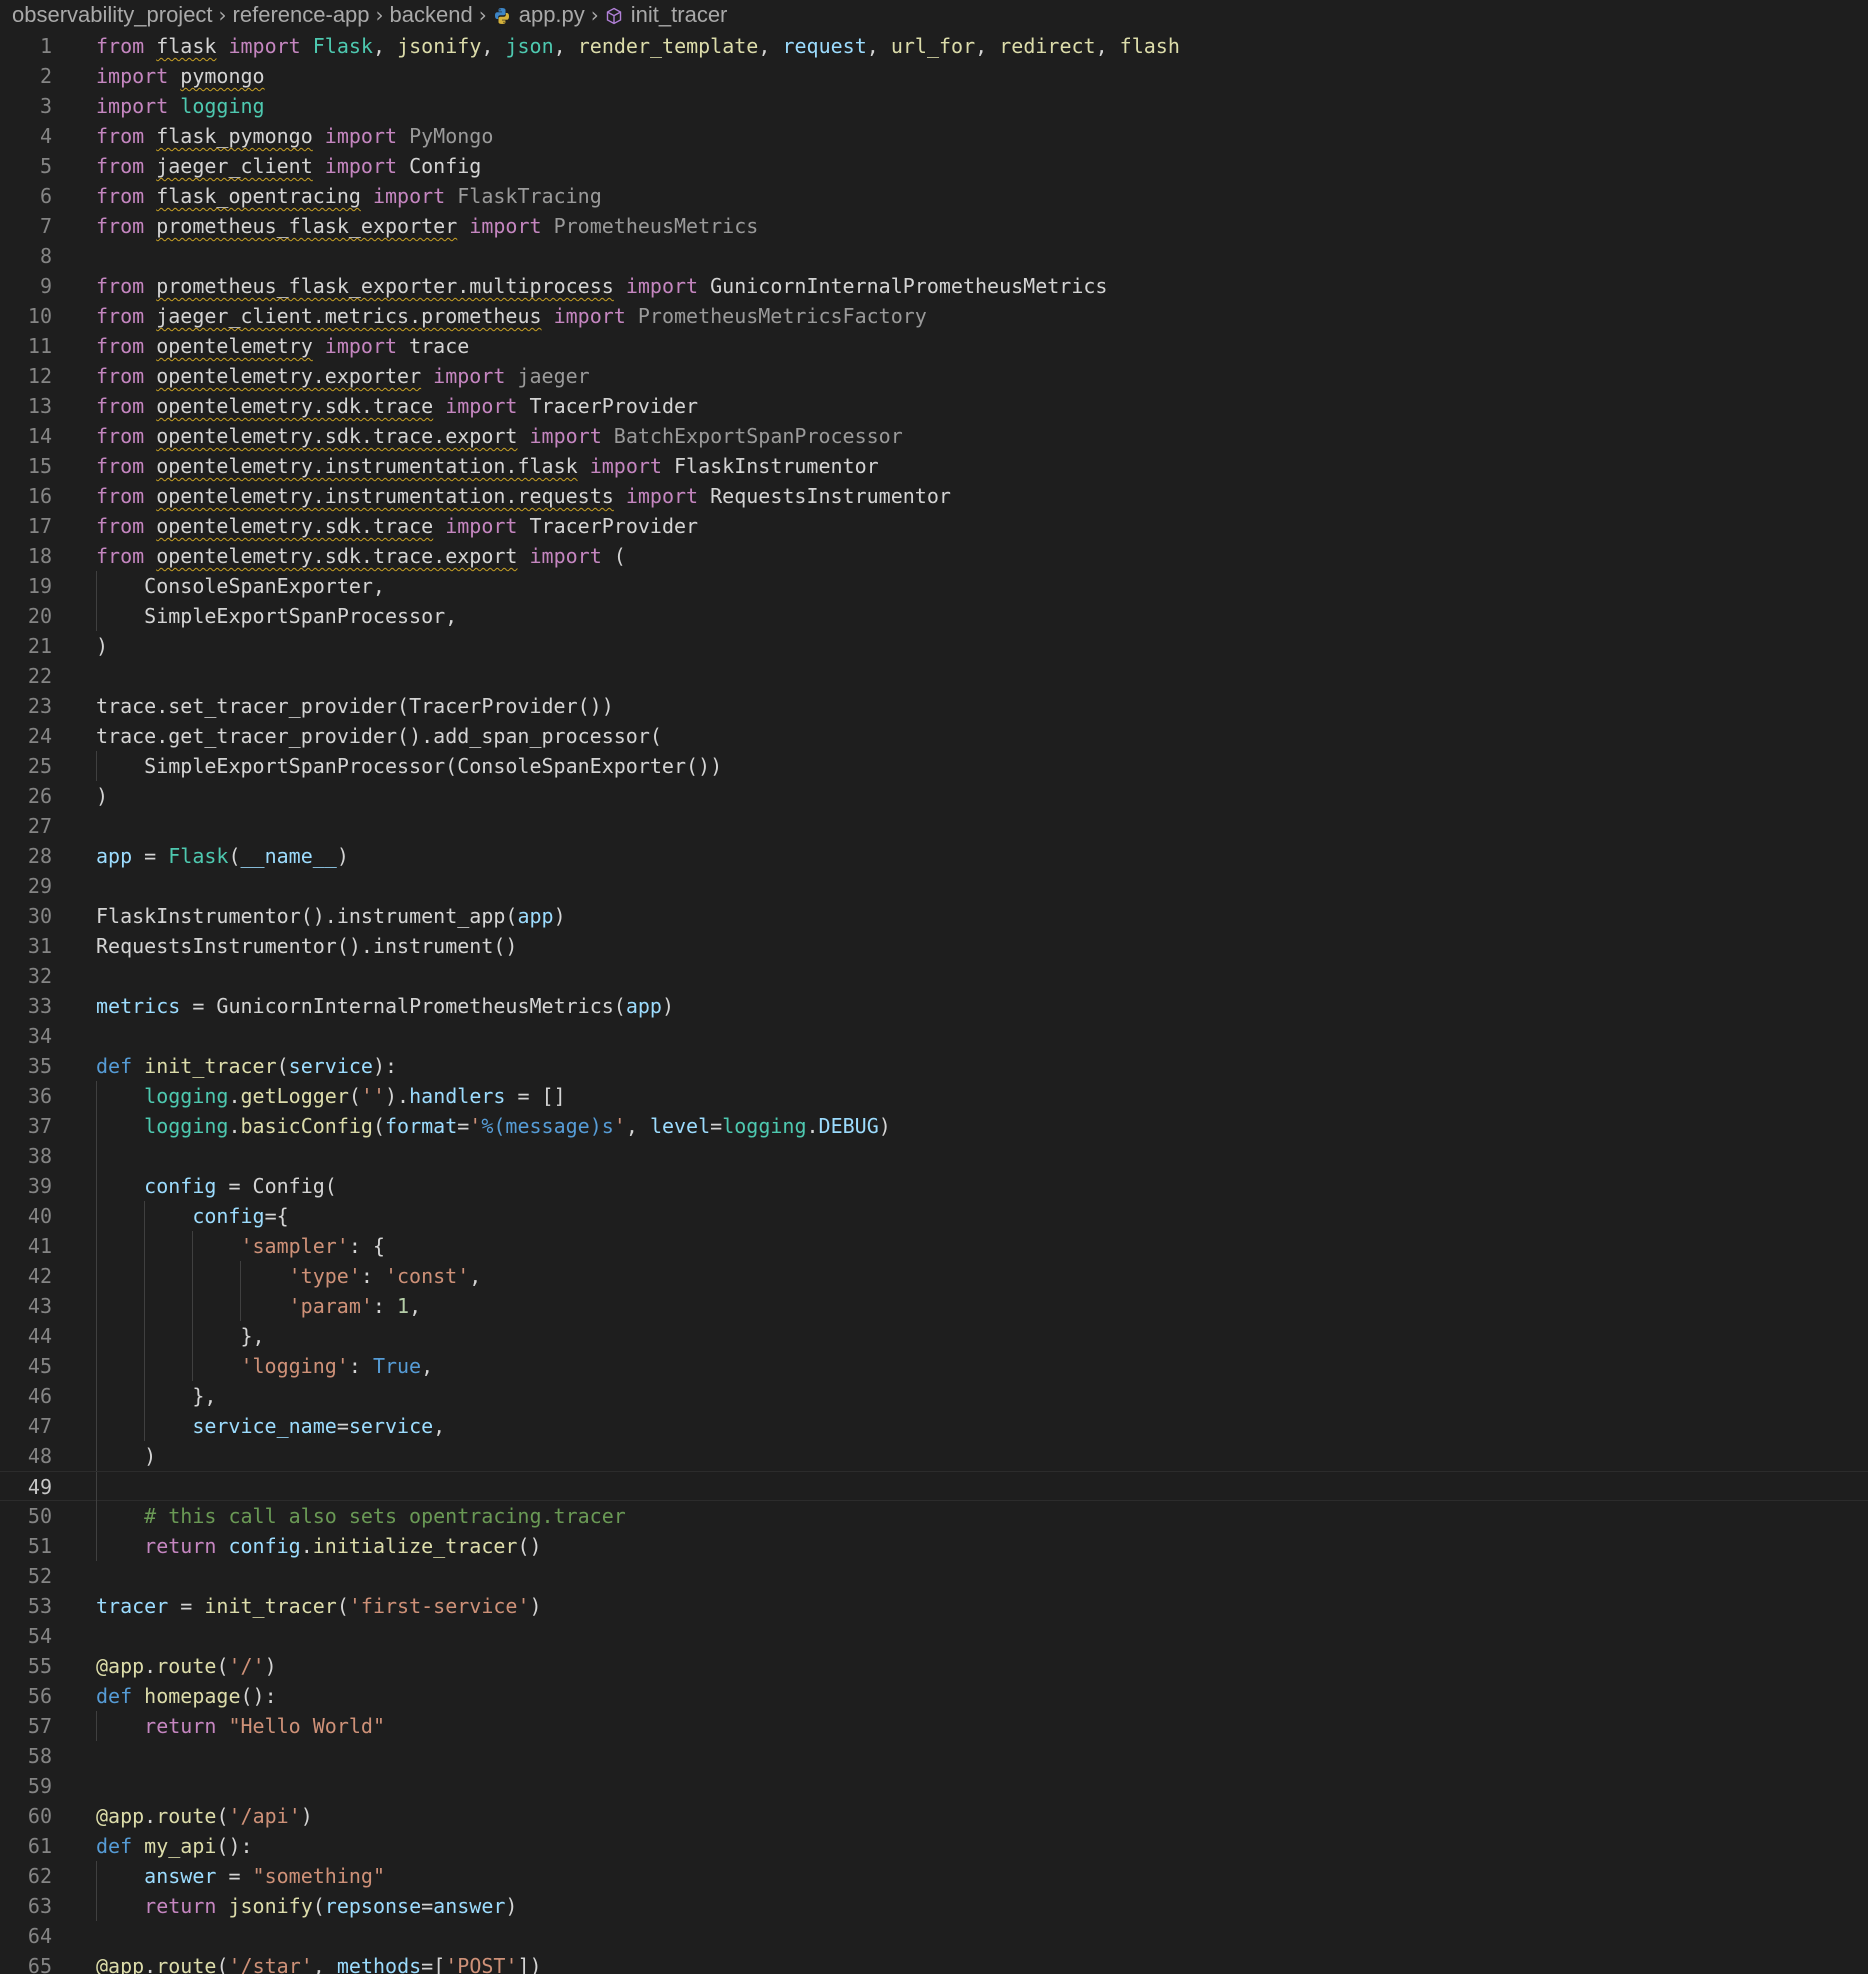 The image size is (1868, 1974). What do you see at coordinates (934, 1816) in the screenshot?
I see `code-line: 60 @app.route('/api')` at bounding box center [934, 1816].